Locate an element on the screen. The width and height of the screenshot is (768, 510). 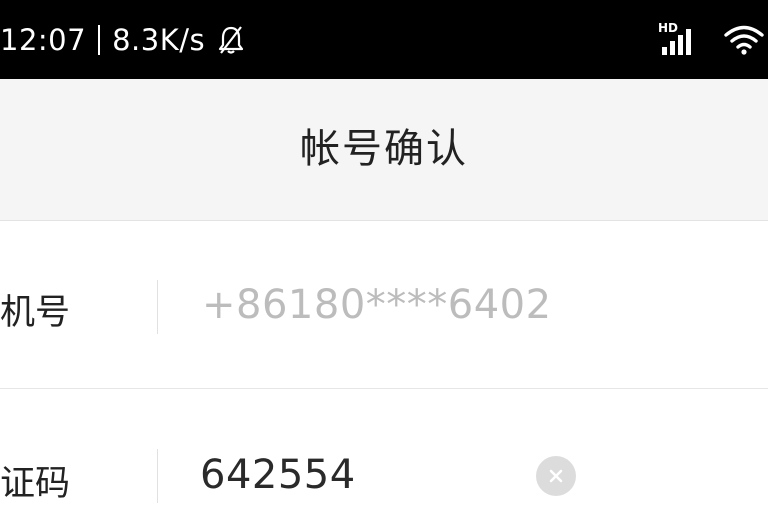
clear-input-button is located at coordinates (556, 476).